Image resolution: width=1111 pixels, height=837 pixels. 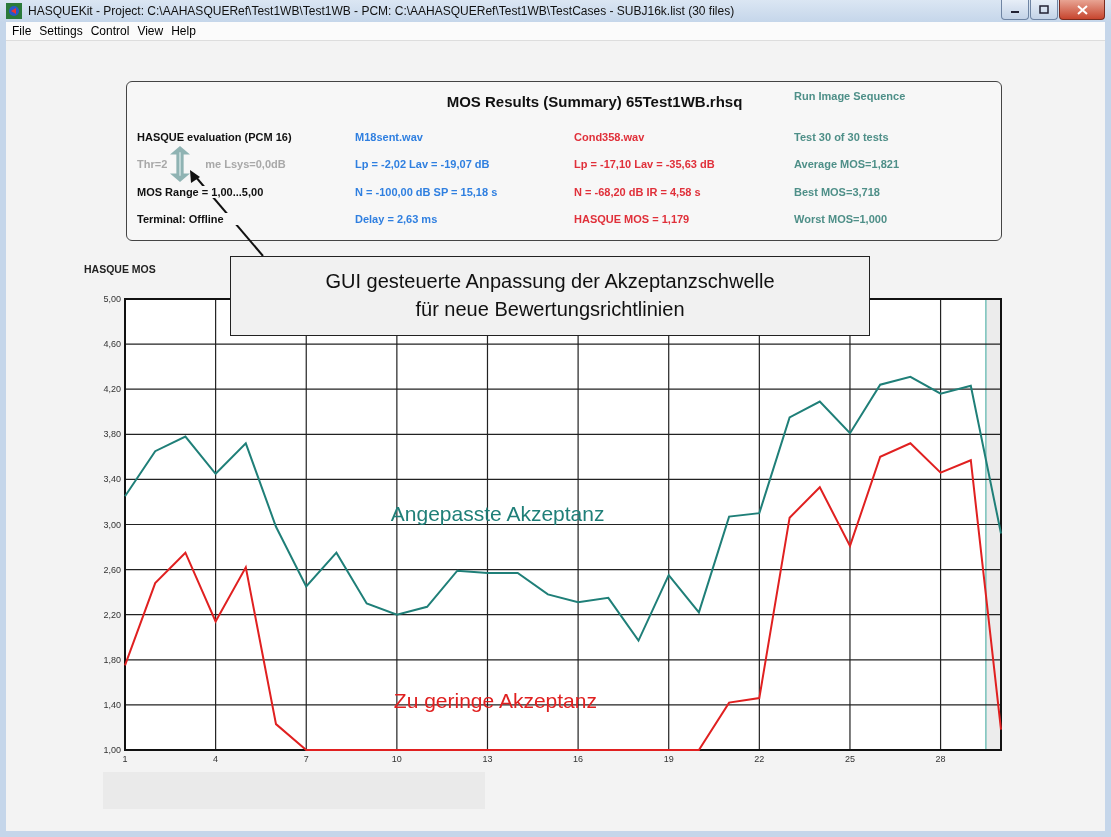 I want to click on x-tick-label: 25, so click(x=849, y=759).